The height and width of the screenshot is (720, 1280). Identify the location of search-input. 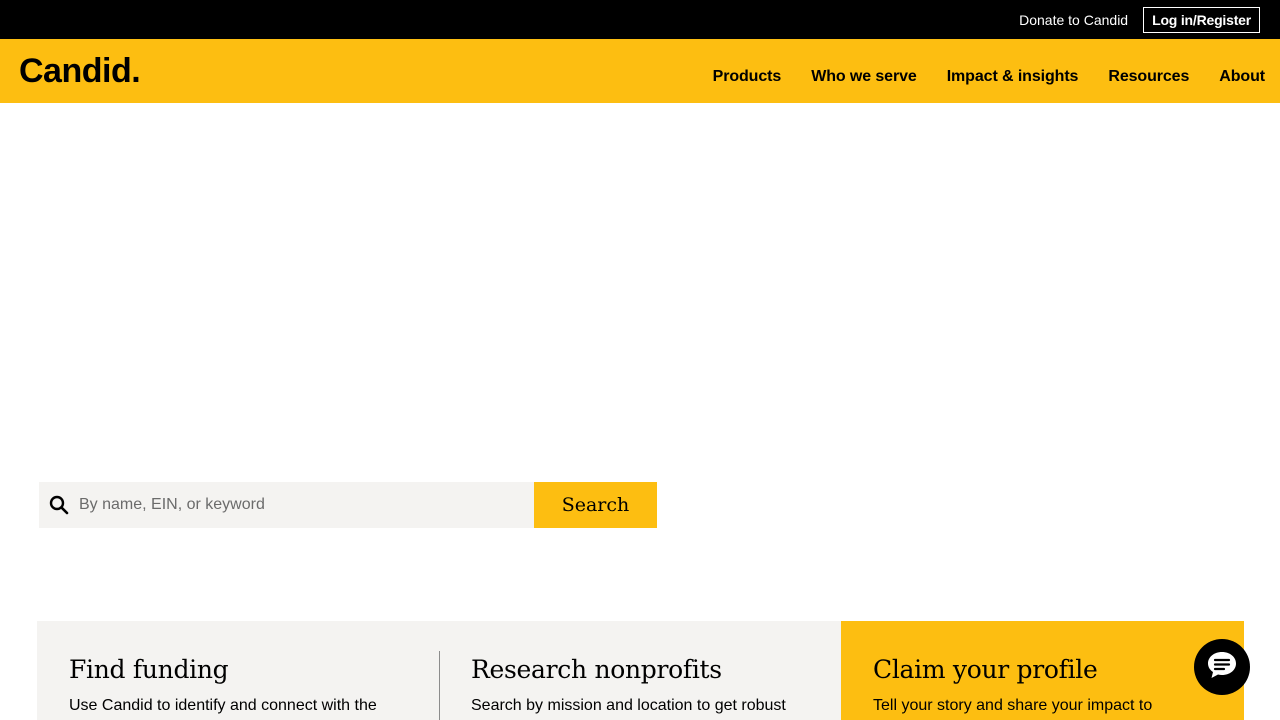
(306, 505).